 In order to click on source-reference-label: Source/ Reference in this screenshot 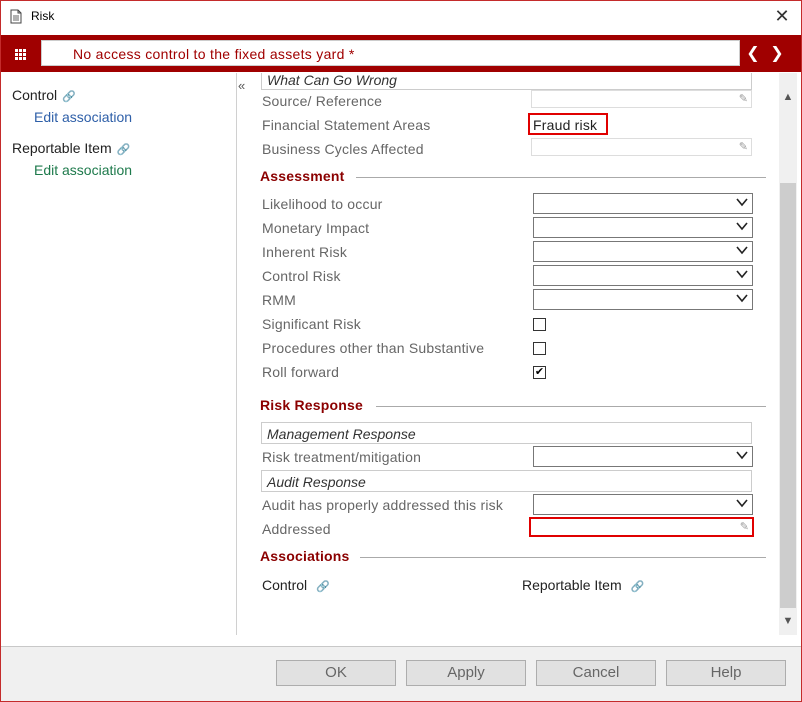, I will do `click(322, 101)`.